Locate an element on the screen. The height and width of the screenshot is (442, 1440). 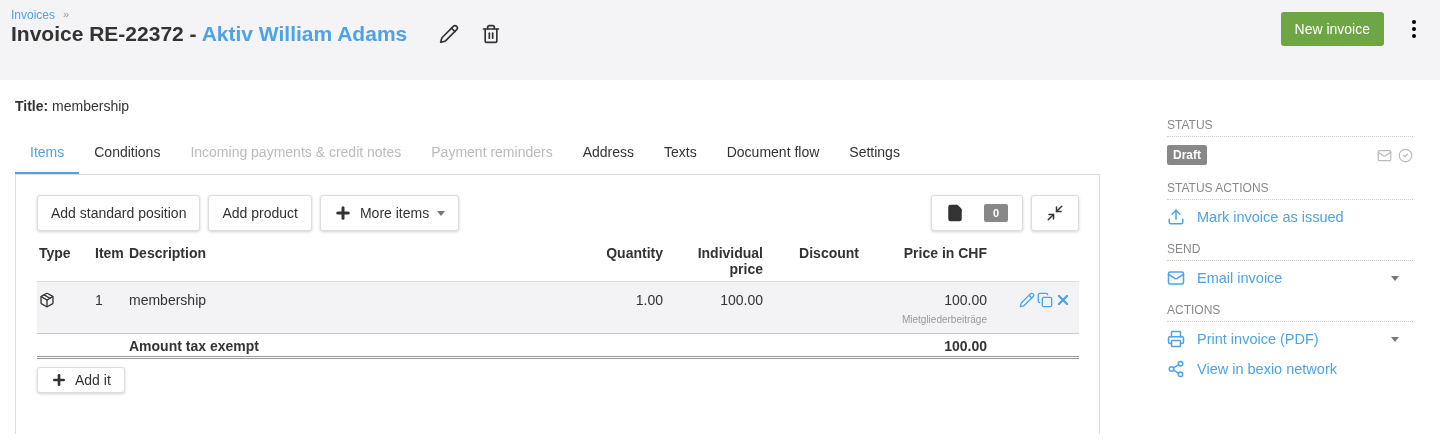
files-button: 0 is located at coordinates (976, 213).